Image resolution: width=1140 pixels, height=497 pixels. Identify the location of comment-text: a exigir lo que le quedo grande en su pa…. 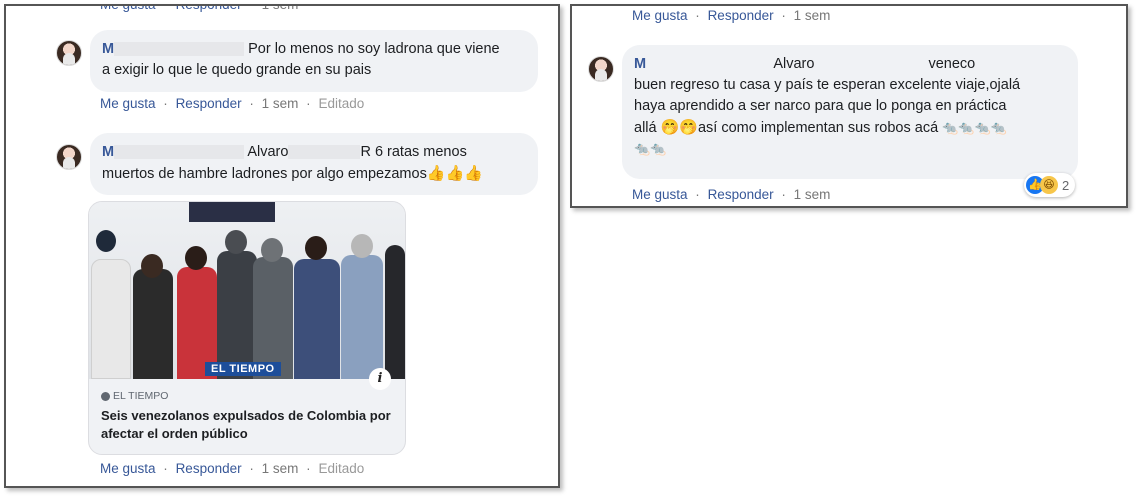
(237, 70).